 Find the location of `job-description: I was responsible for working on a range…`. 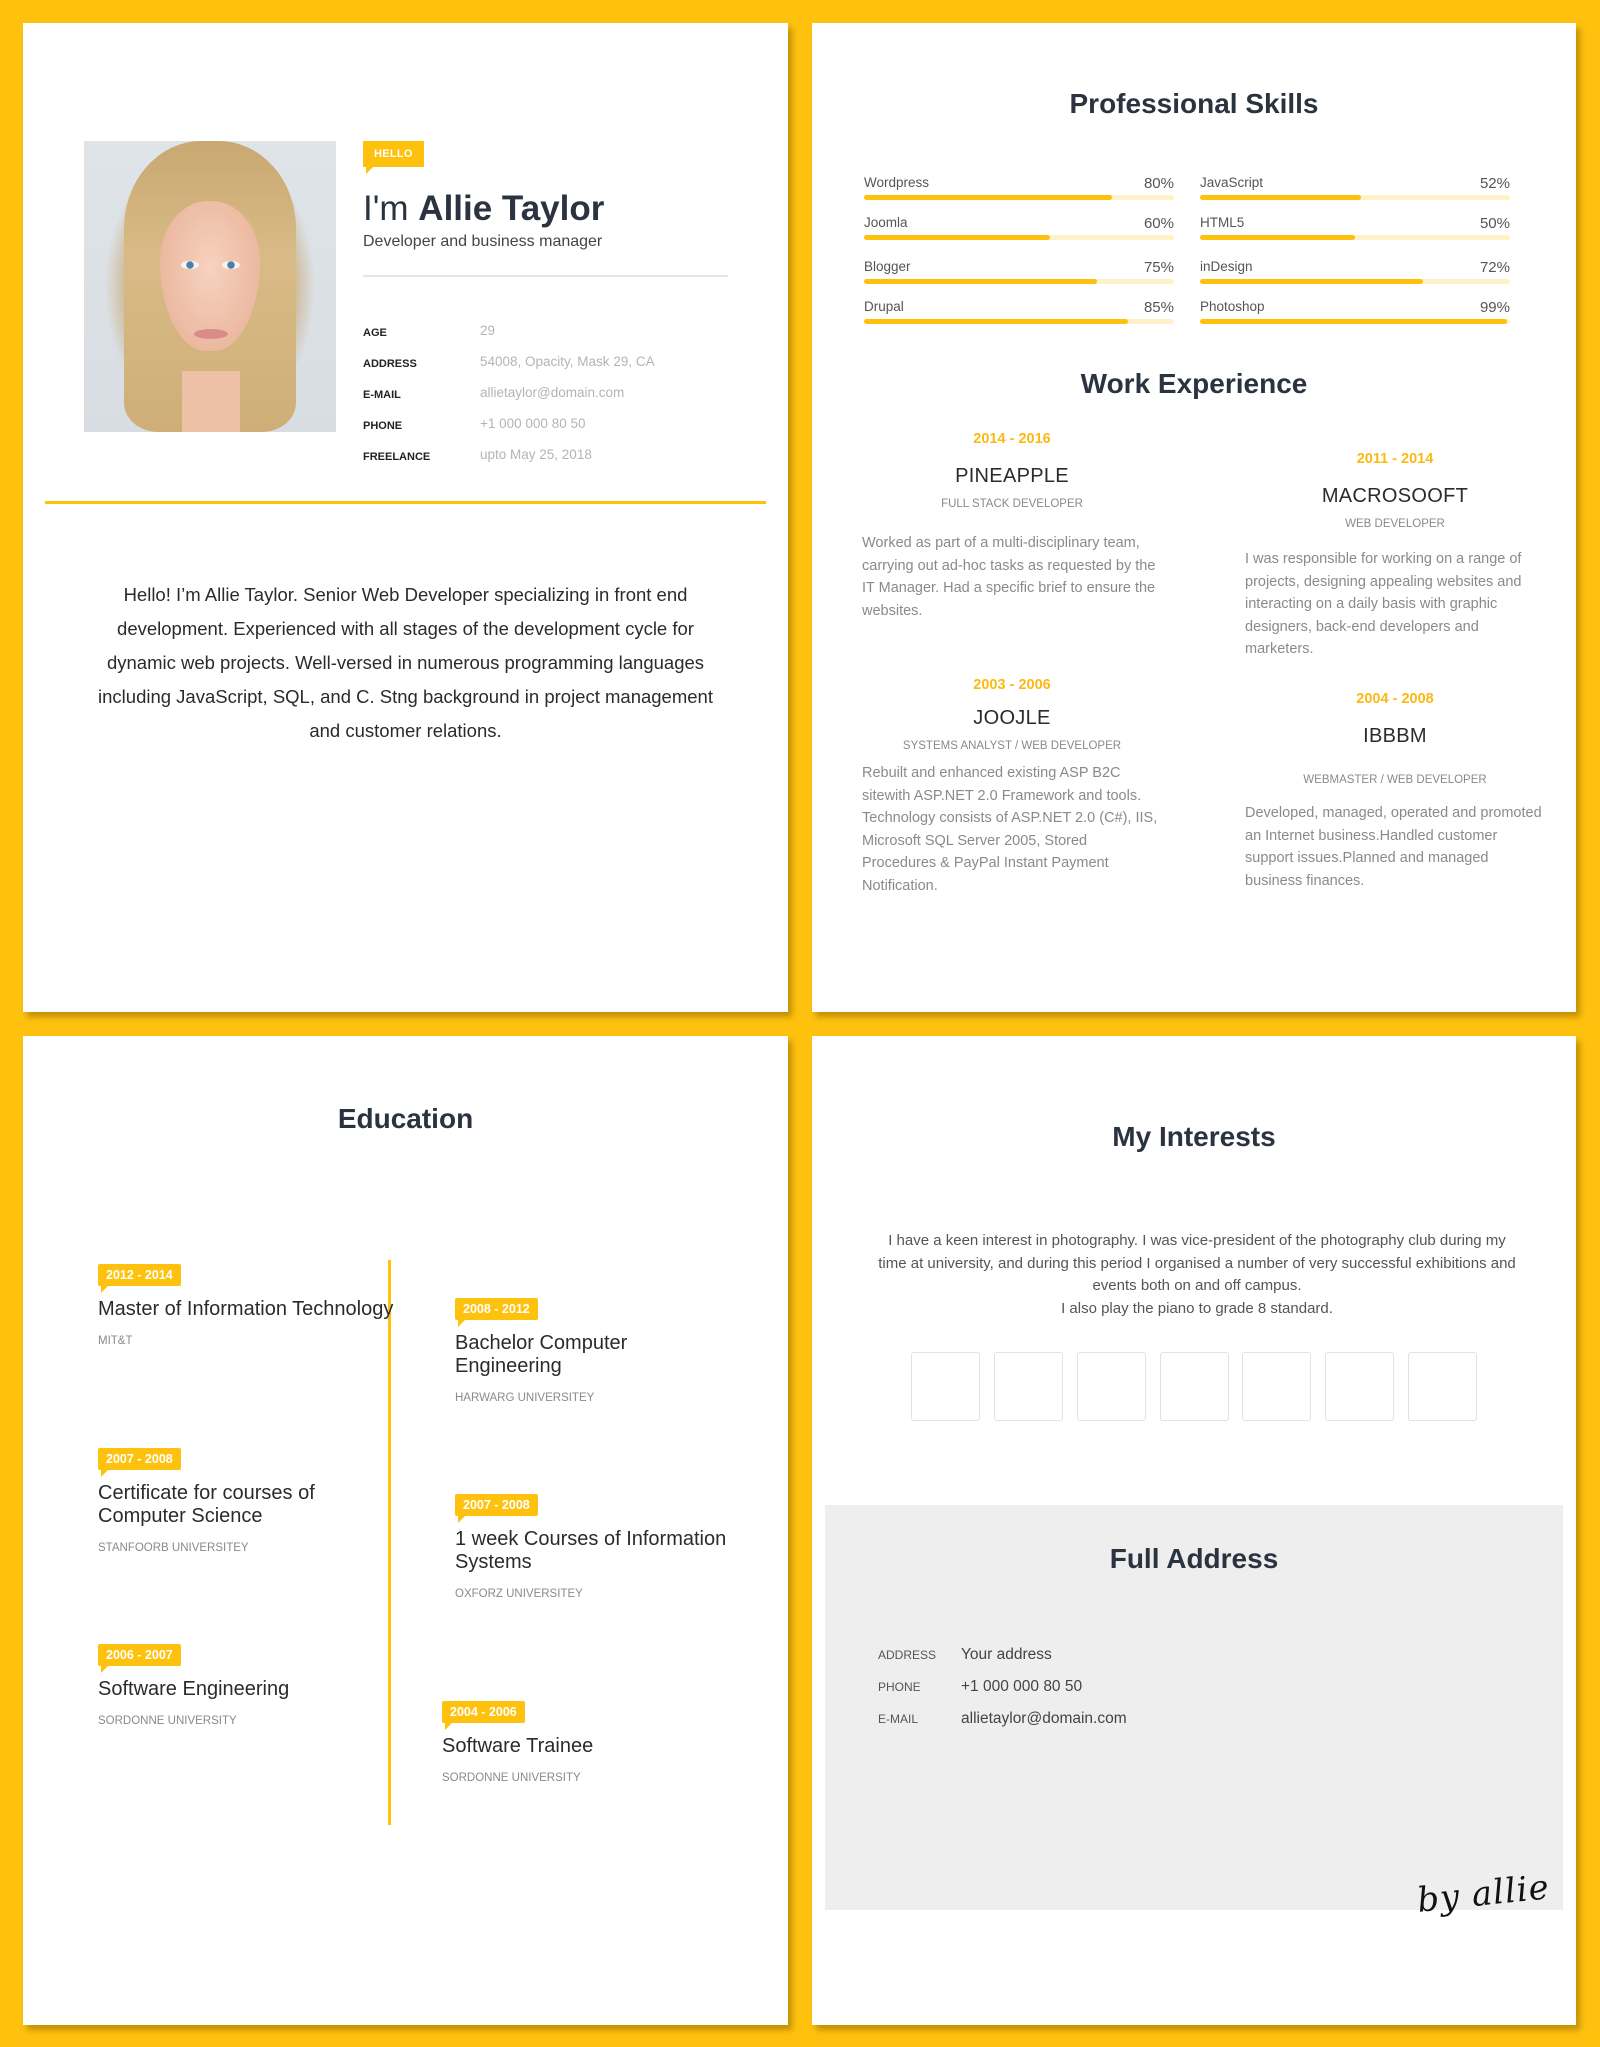

job-description: I was responsible for working on a range… is located at coordinates (1383, 604).